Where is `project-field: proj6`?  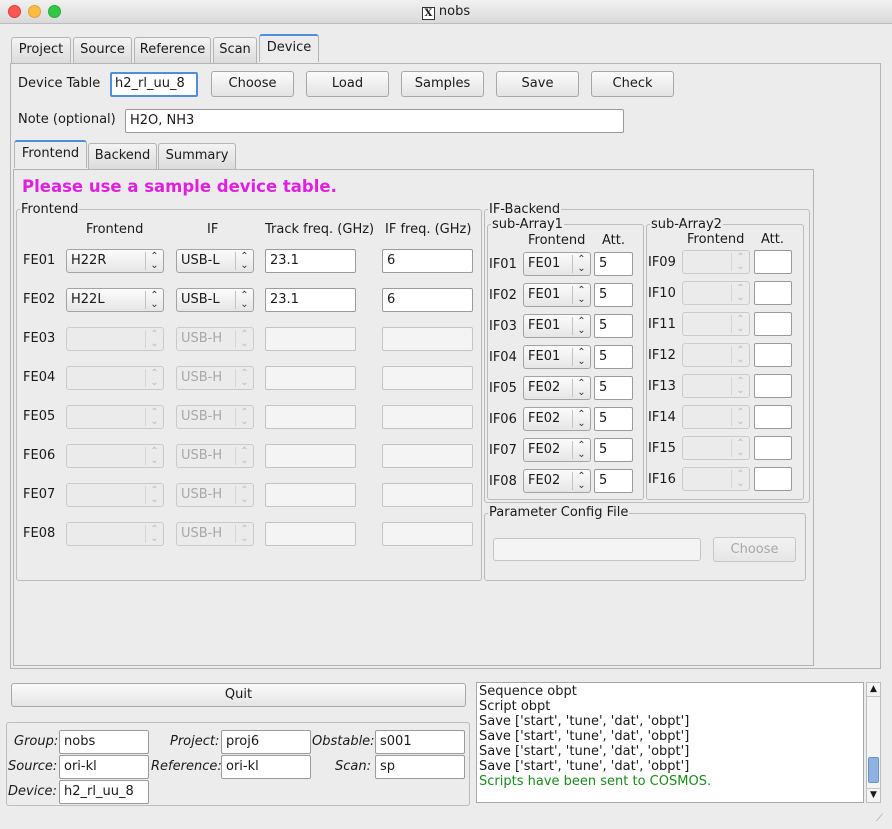
project-field: proj6 is located at coordinates (266, 742).